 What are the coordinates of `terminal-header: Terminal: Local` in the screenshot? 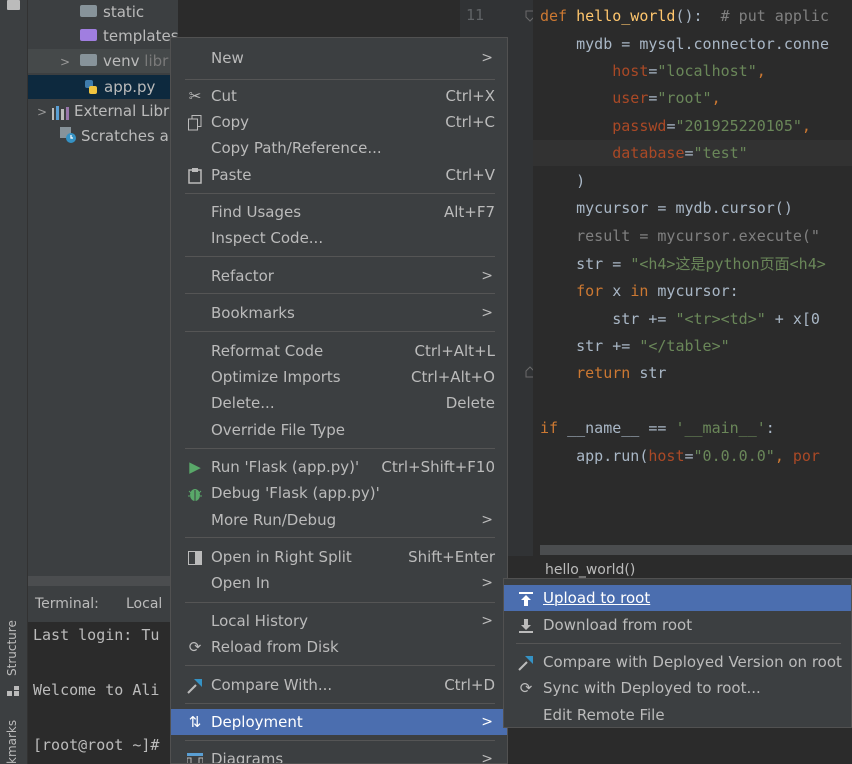 It's located at (103, 604).